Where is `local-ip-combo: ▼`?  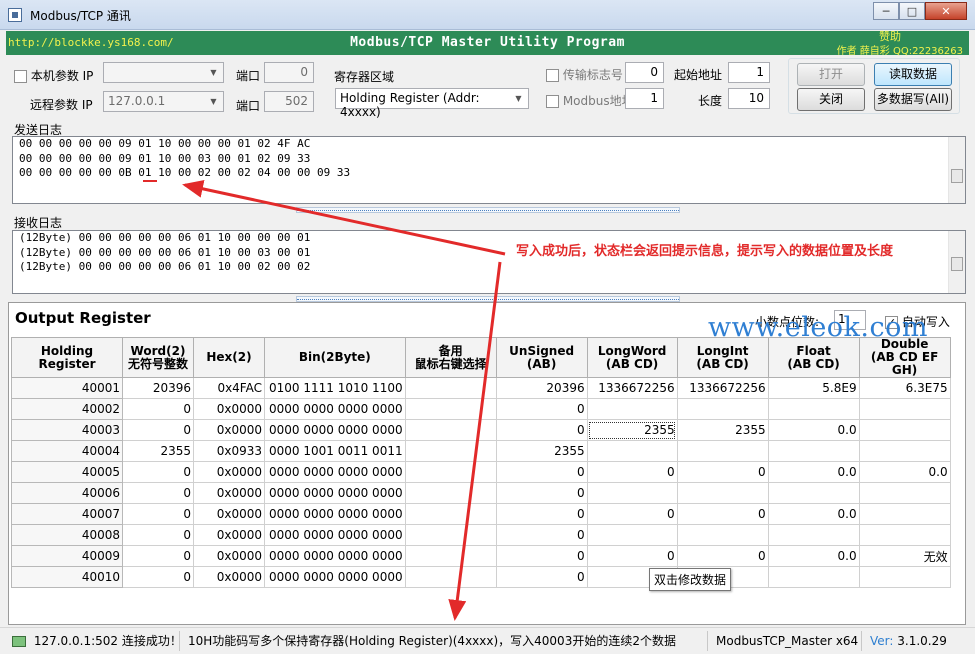 local-ip-combo: ▼ is located at coordinates (163, 72).